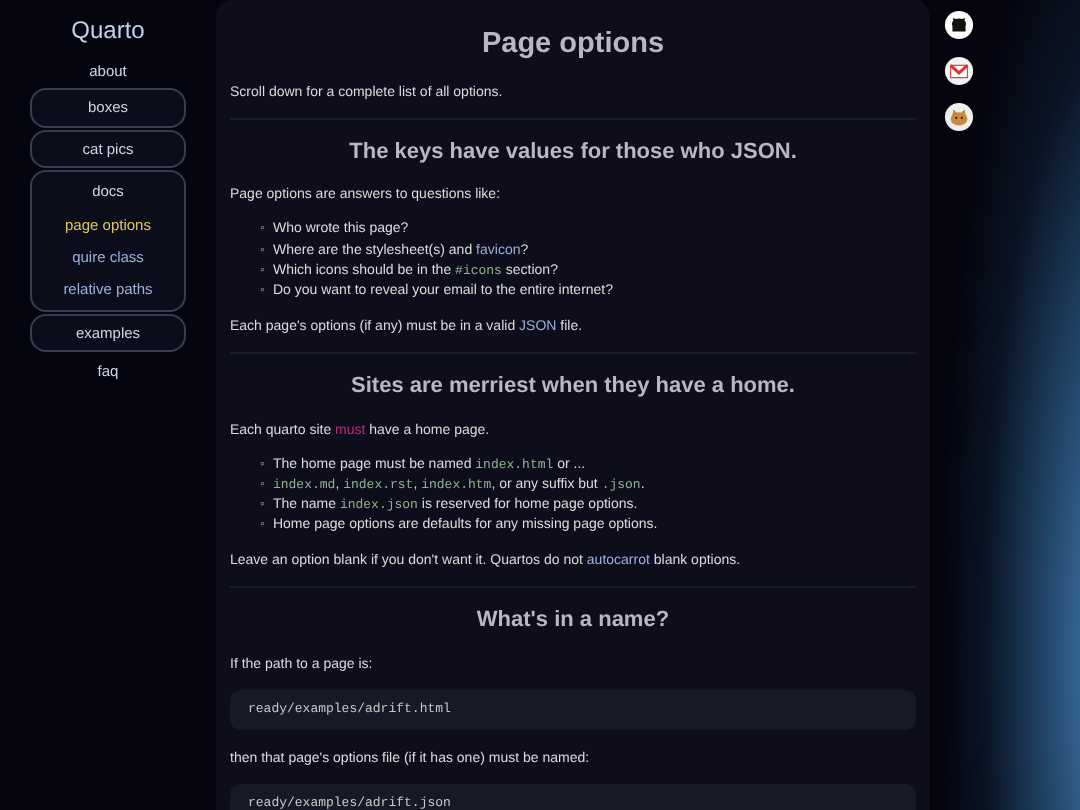 Image resolution: width=1080 pixels, height=810 pixels. Describe the element at coordinates (573, 45) in the screenshot. I see `page-title: Page options` at that location.